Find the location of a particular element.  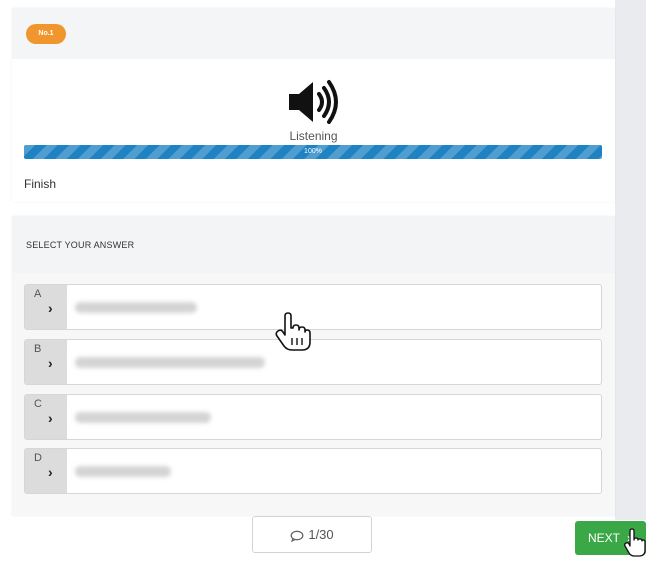

listening-label: Listening is located at coordinates (313, 136).